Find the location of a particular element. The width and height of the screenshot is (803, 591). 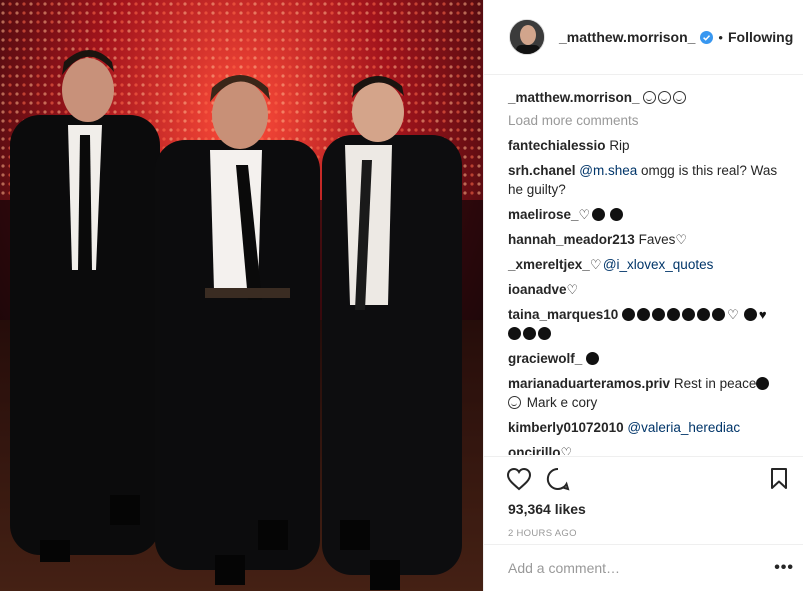

broken-heart-icon is located at coordinates (733, 314).